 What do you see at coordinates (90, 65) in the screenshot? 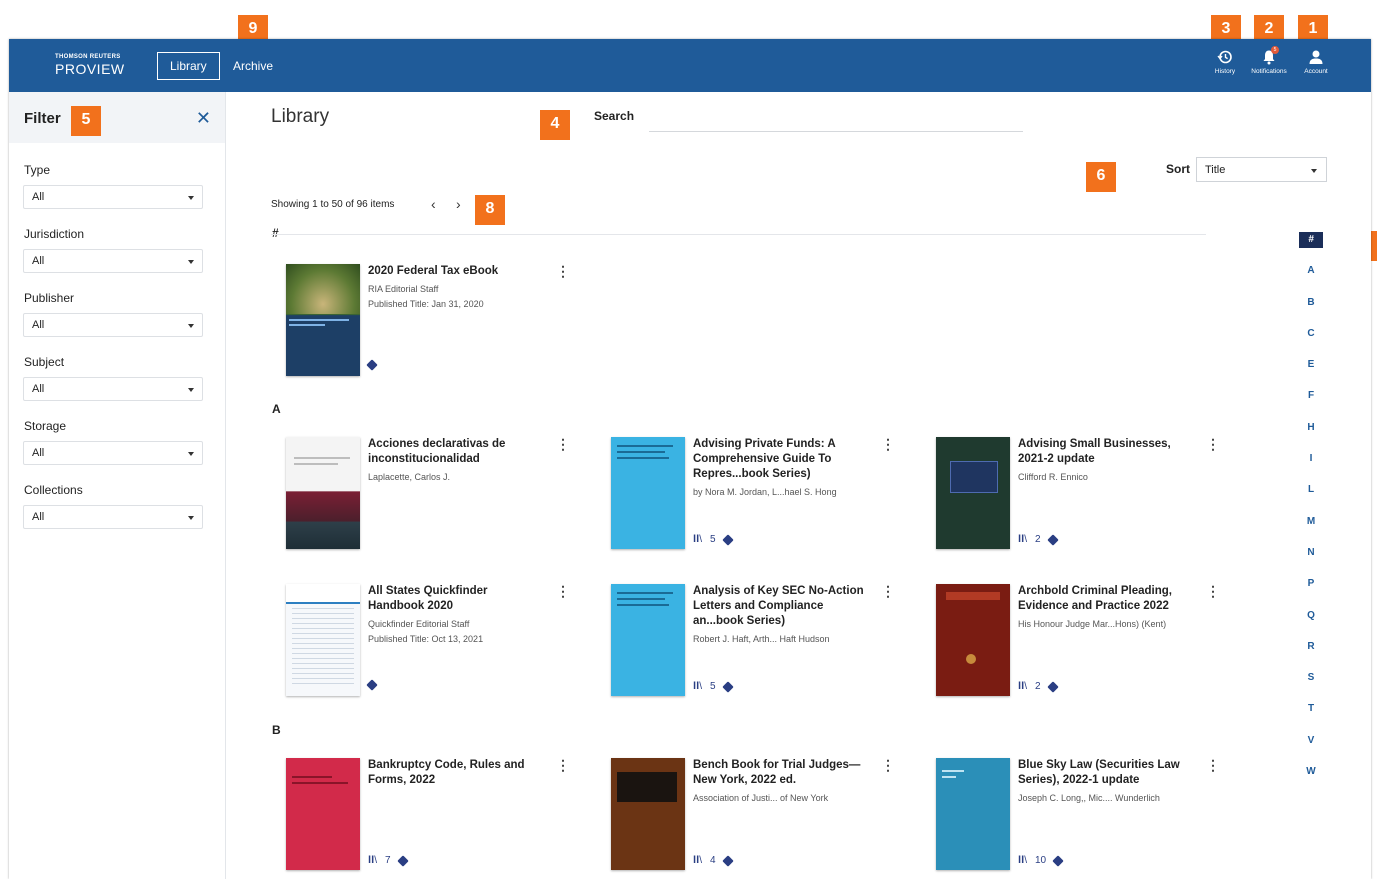
I see `brand-logo: THOMSON REUTERS PROVIEW` at bounding box center [90, 65].